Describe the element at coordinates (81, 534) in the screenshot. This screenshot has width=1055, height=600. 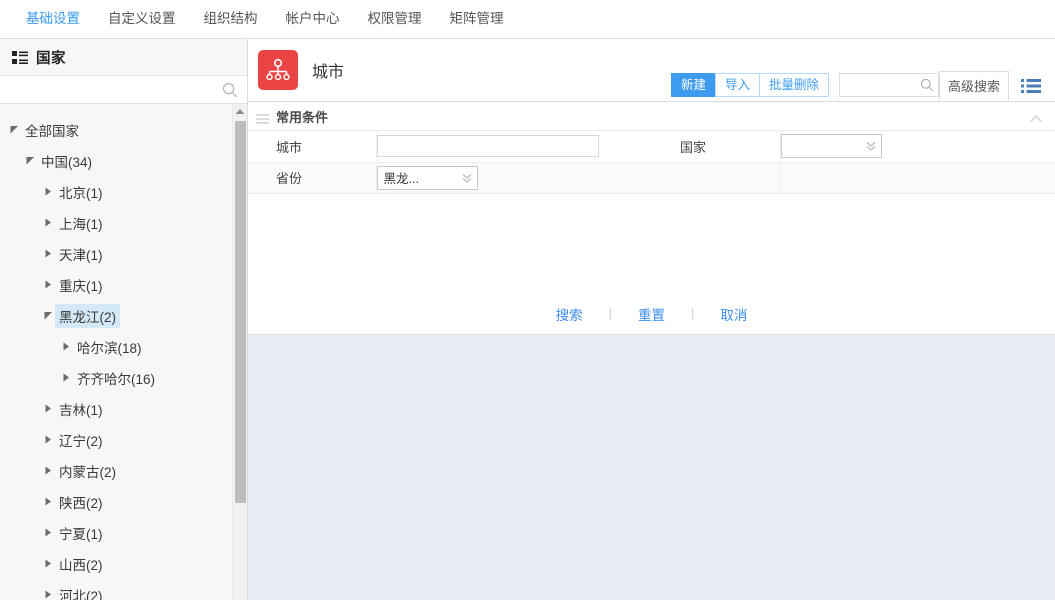
I see `tree-node-label: 宁夏(1)` at that location.